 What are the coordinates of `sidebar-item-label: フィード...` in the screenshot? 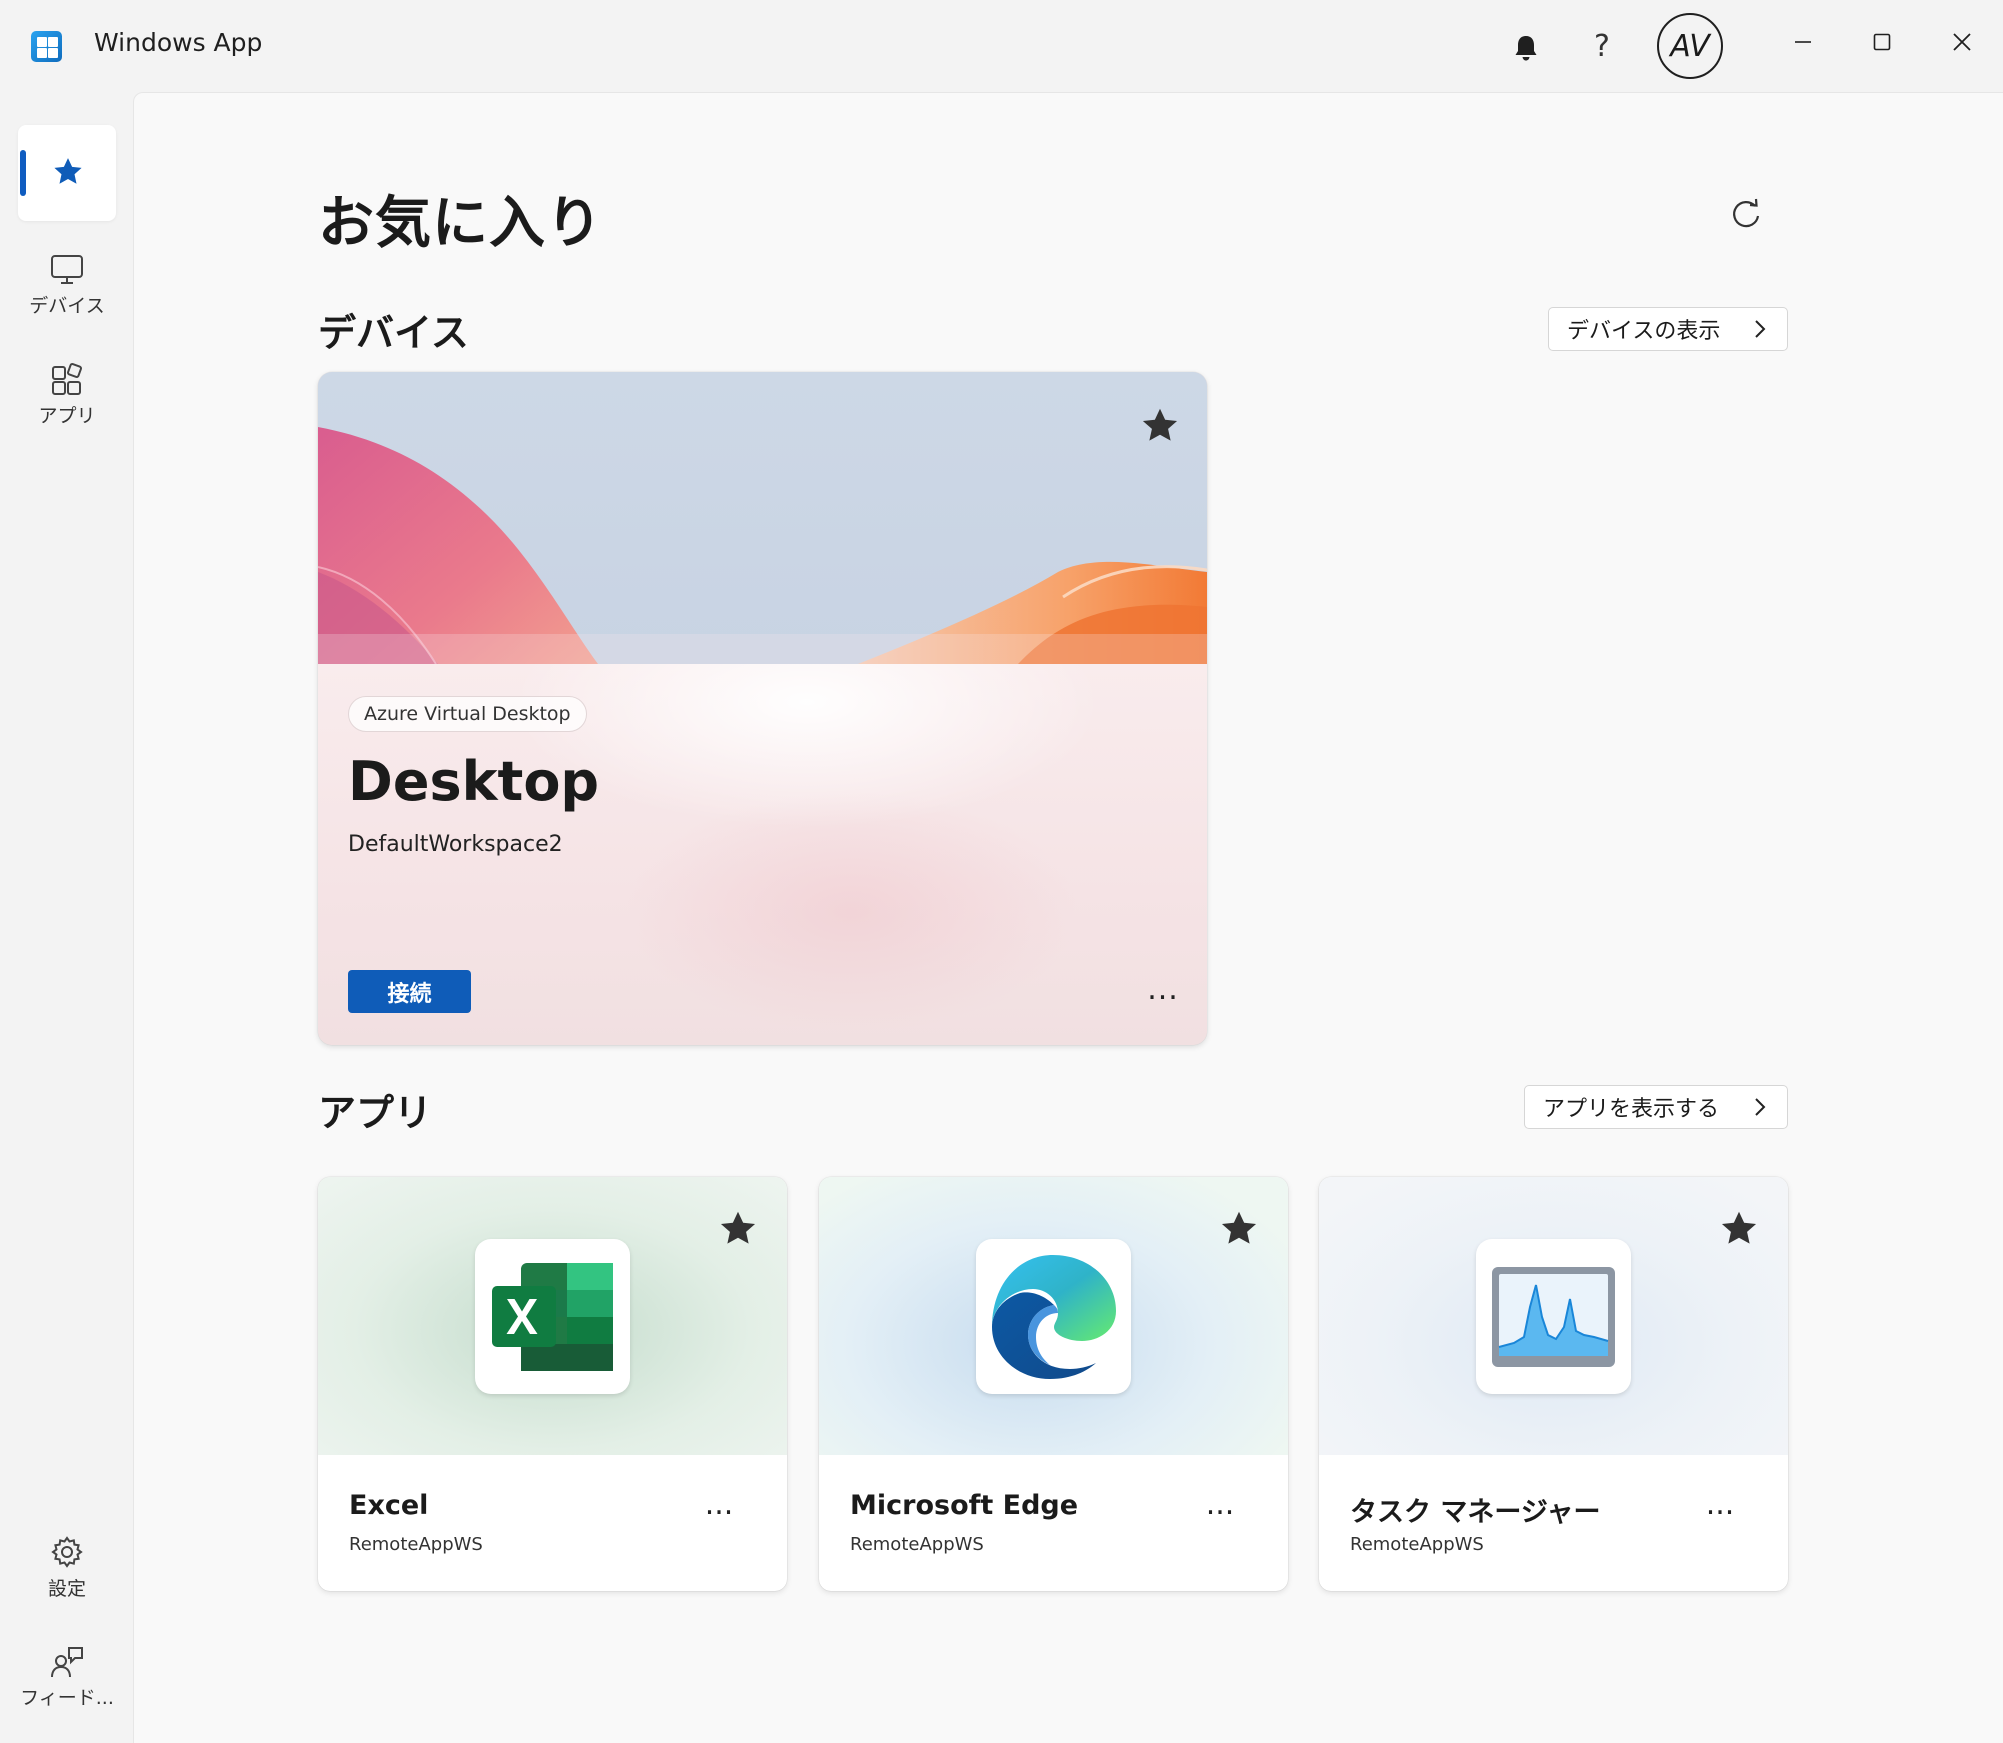 It's located at (67, 1698).